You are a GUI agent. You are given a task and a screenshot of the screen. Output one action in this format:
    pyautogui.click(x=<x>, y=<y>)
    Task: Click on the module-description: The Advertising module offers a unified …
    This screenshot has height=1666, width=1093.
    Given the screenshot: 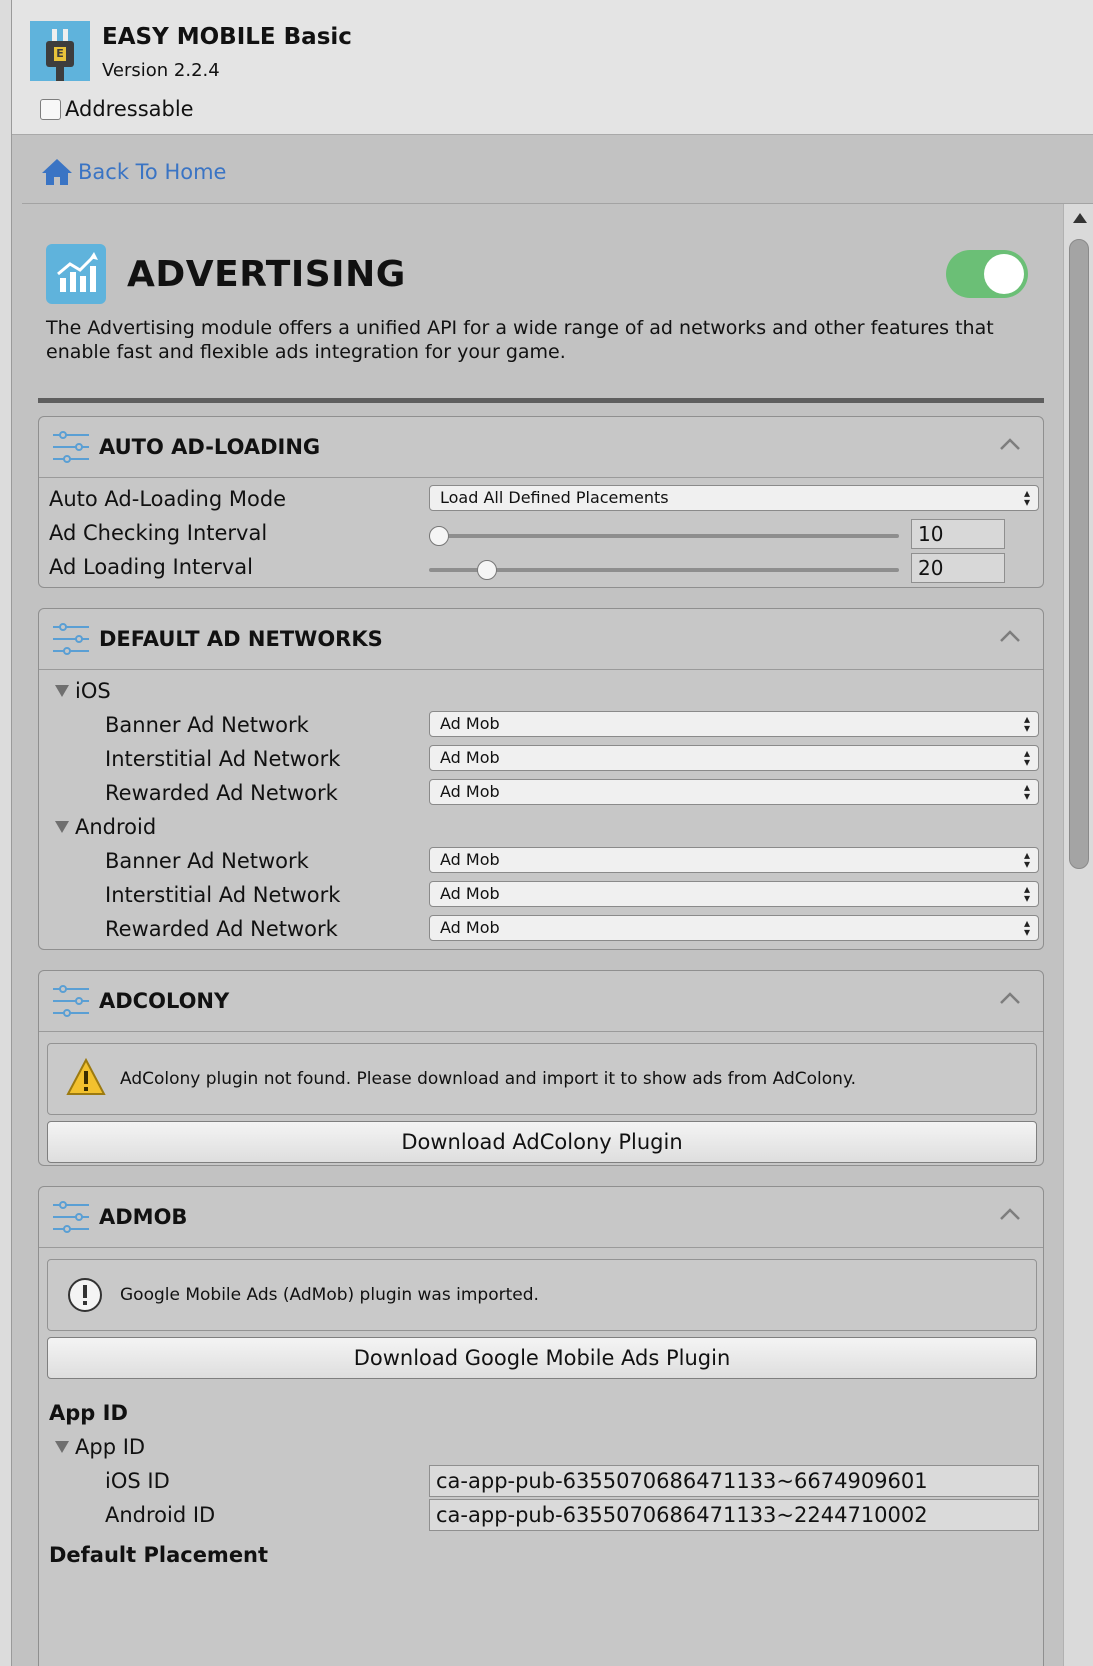 What is the action you would take?
    pyautogui.click(x=520, y=340)
    